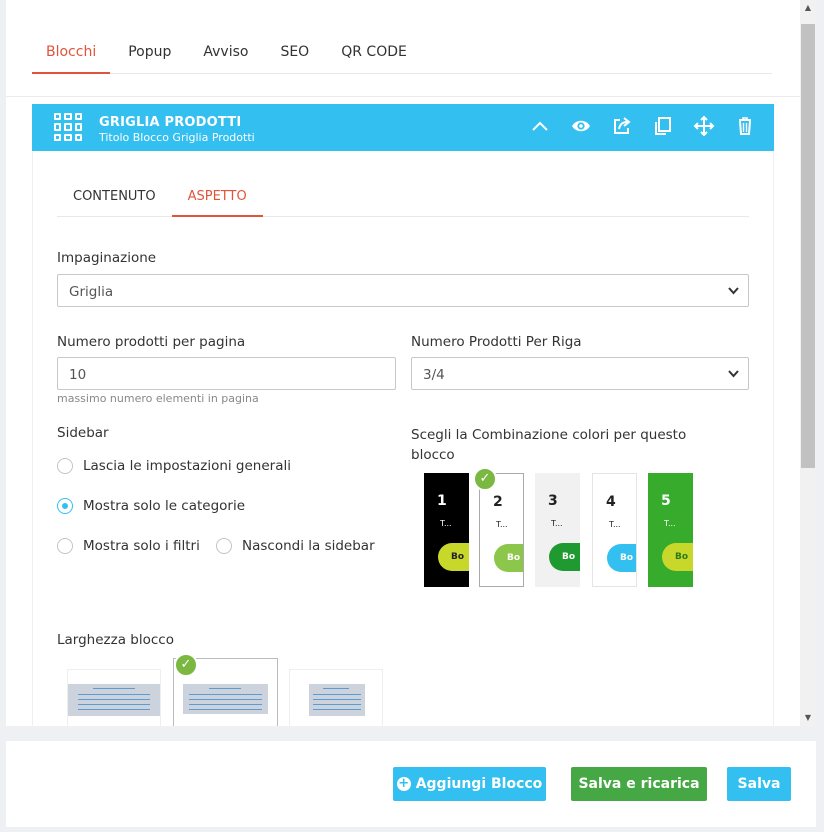 The image size is (824, 832). What do you see at coordinates (114, 697) in the screenshot?
I see `width-option-full` at bounding box center [114, 697].